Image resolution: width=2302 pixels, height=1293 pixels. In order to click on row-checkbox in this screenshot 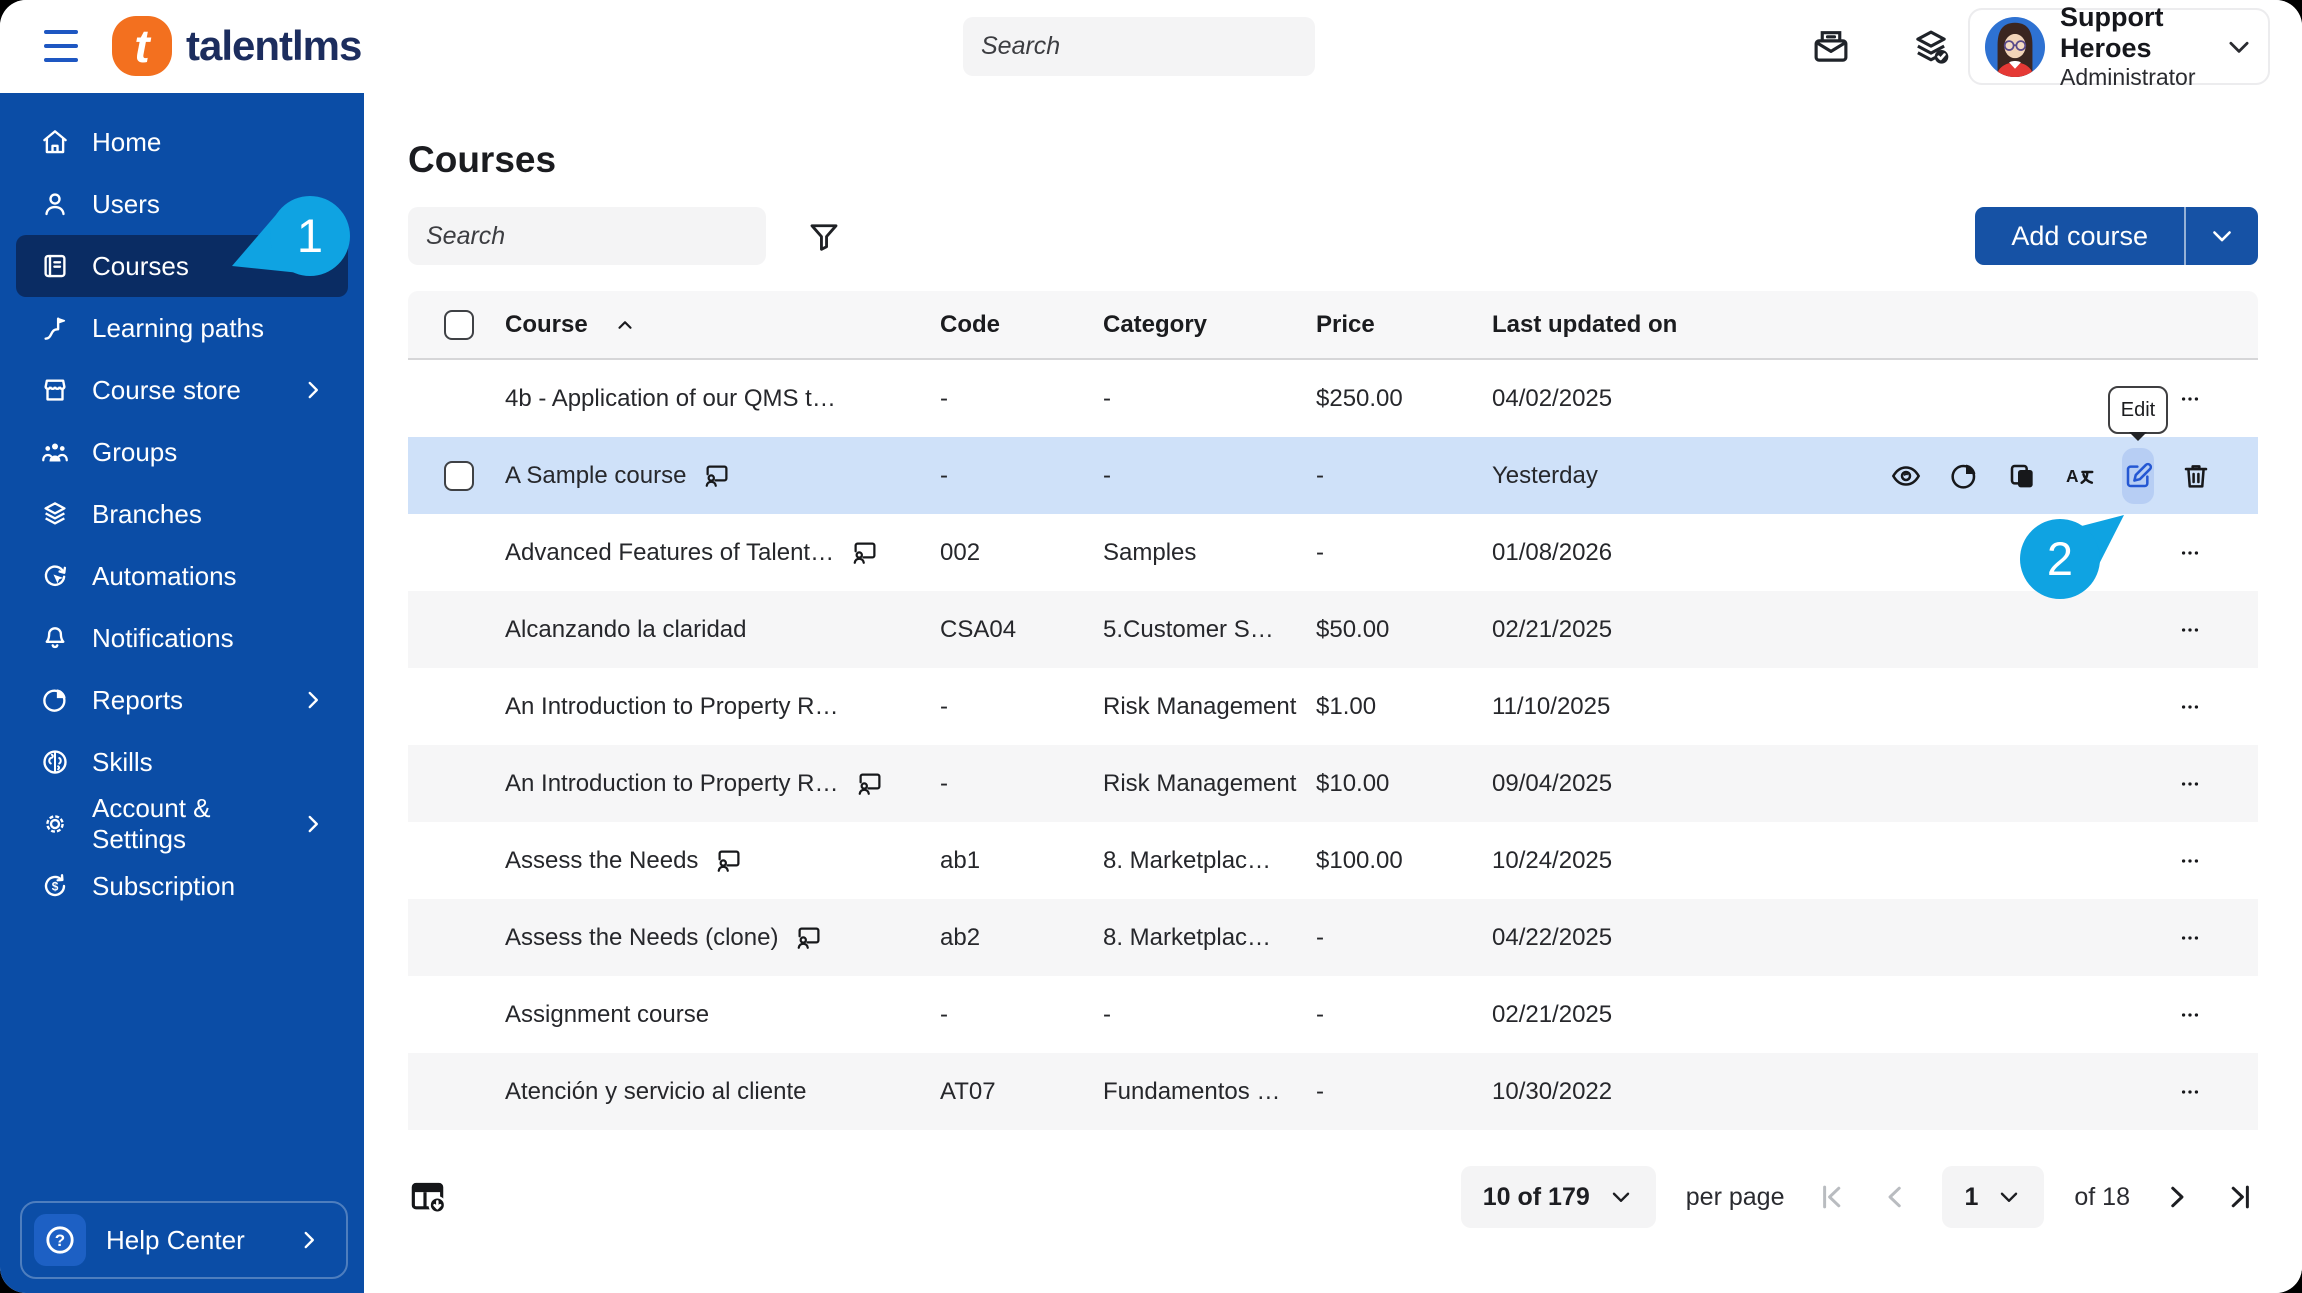, I will do `click(459, 475)`.